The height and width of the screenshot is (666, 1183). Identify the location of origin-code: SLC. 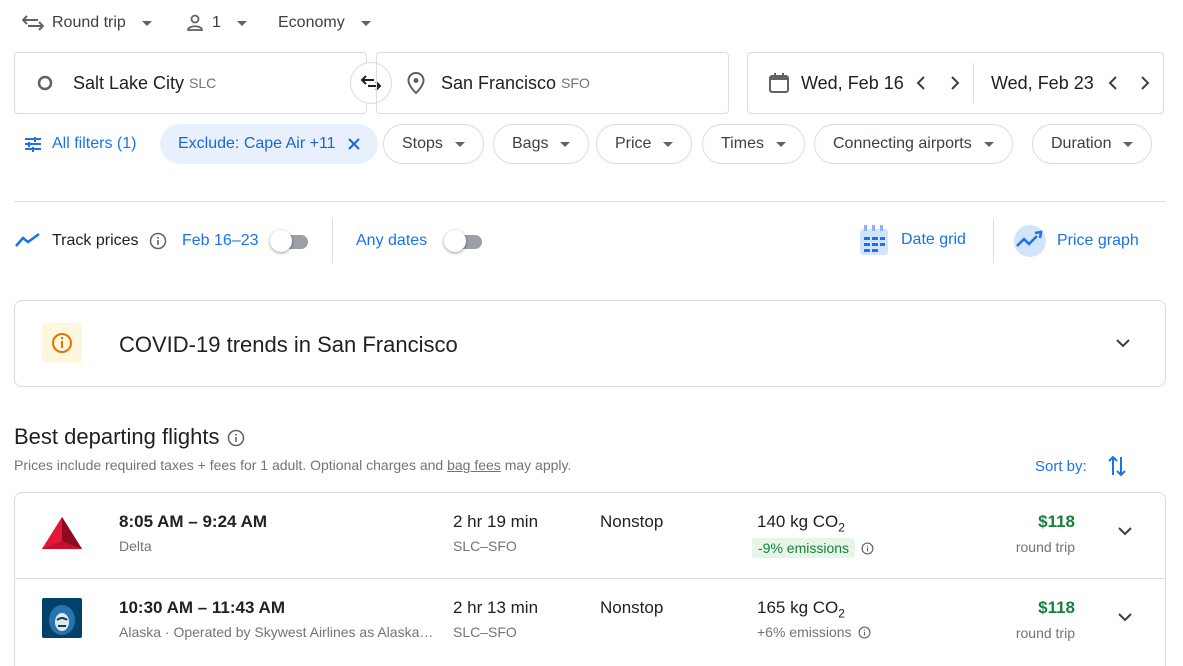
(203, 83).